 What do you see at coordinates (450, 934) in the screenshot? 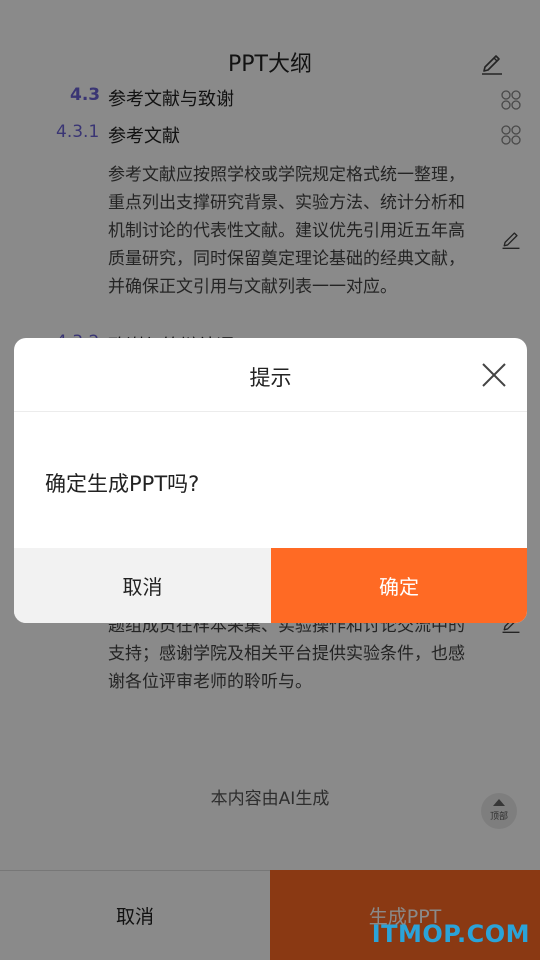
I see `watermark: ITMOP.COM` at bounding box center [450, 934].